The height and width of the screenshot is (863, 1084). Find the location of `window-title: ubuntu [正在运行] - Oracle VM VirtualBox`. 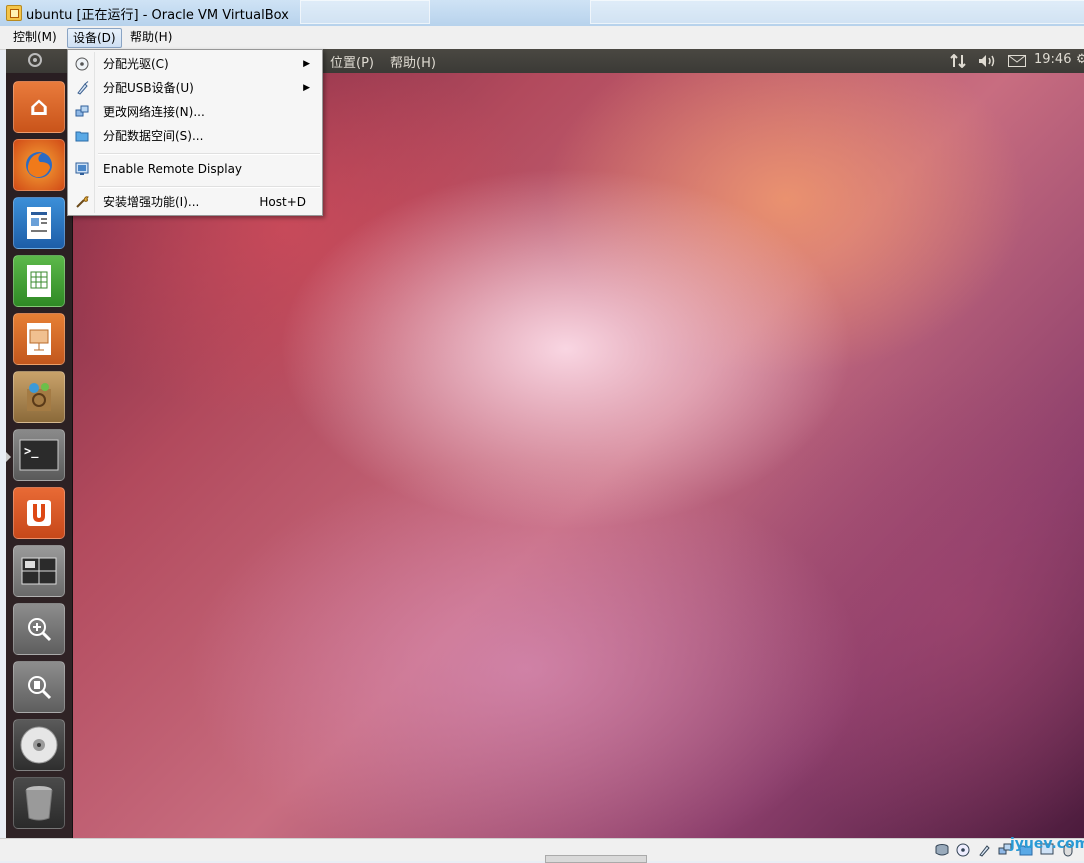

window-title: ubuntu [正在运行] - Oracle VM VirtualBox is located at coordinates (157, 15).